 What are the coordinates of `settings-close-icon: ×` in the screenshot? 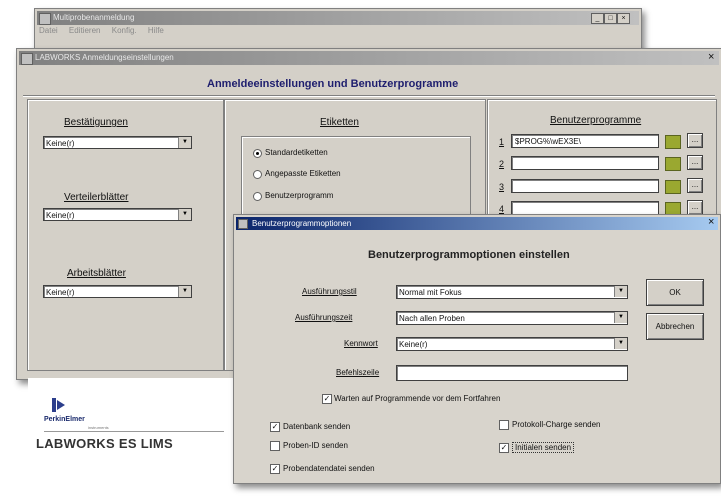 It's located at (711, 57).